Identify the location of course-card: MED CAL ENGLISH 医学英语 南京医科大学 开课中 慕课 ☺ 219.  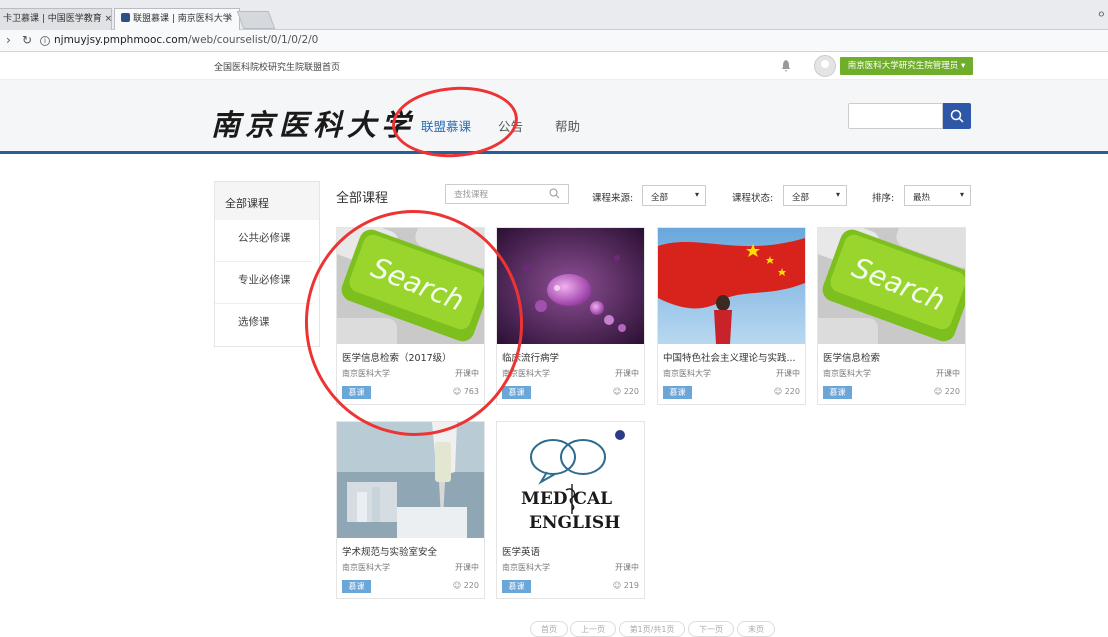
(570, 510).